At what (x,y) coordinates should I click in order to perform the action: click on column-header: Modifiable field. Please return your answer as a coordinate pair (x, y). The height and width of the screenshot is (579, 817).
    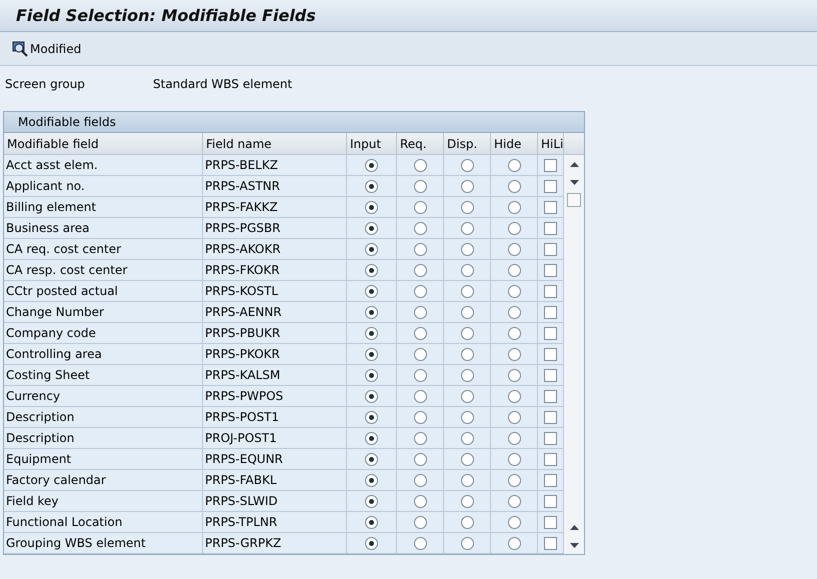
    Looking at the image, I should click on (103, 144).